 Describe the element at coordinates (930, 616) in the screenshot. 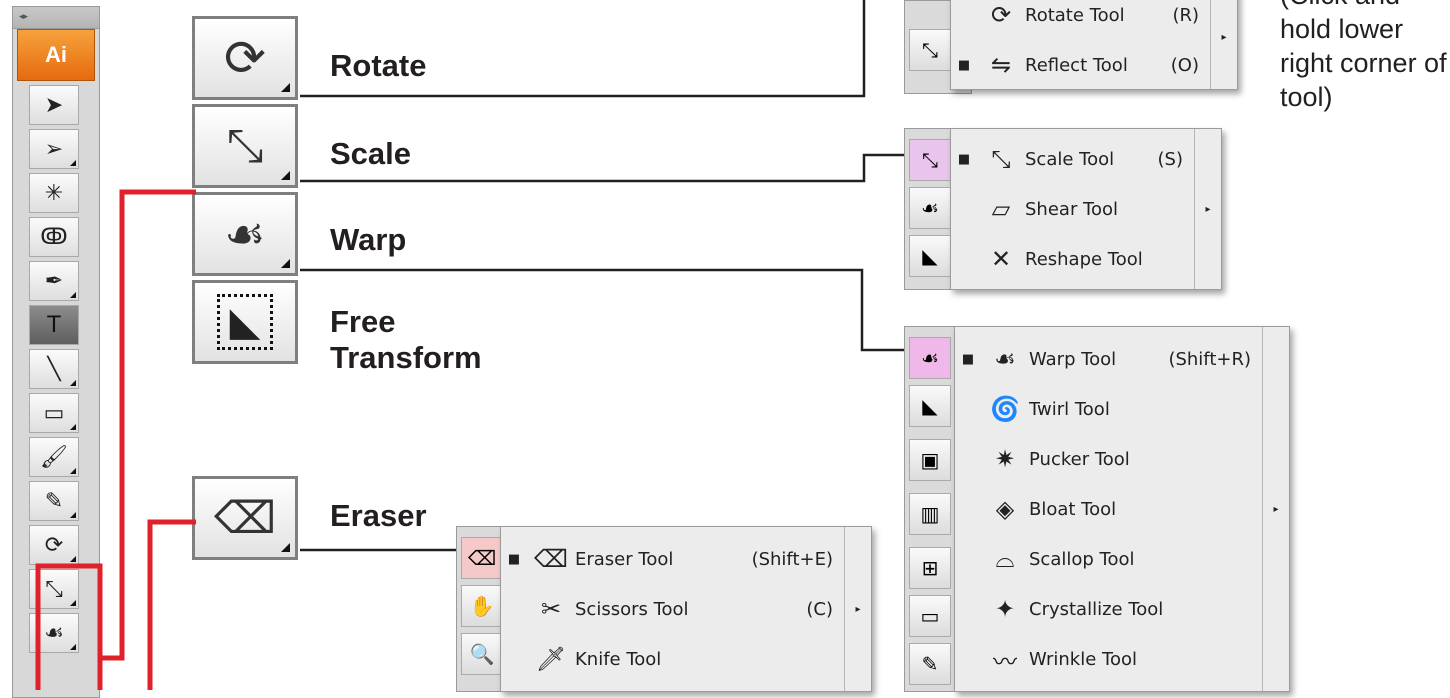

I see `strip-tool-icon: ▭` at that location.